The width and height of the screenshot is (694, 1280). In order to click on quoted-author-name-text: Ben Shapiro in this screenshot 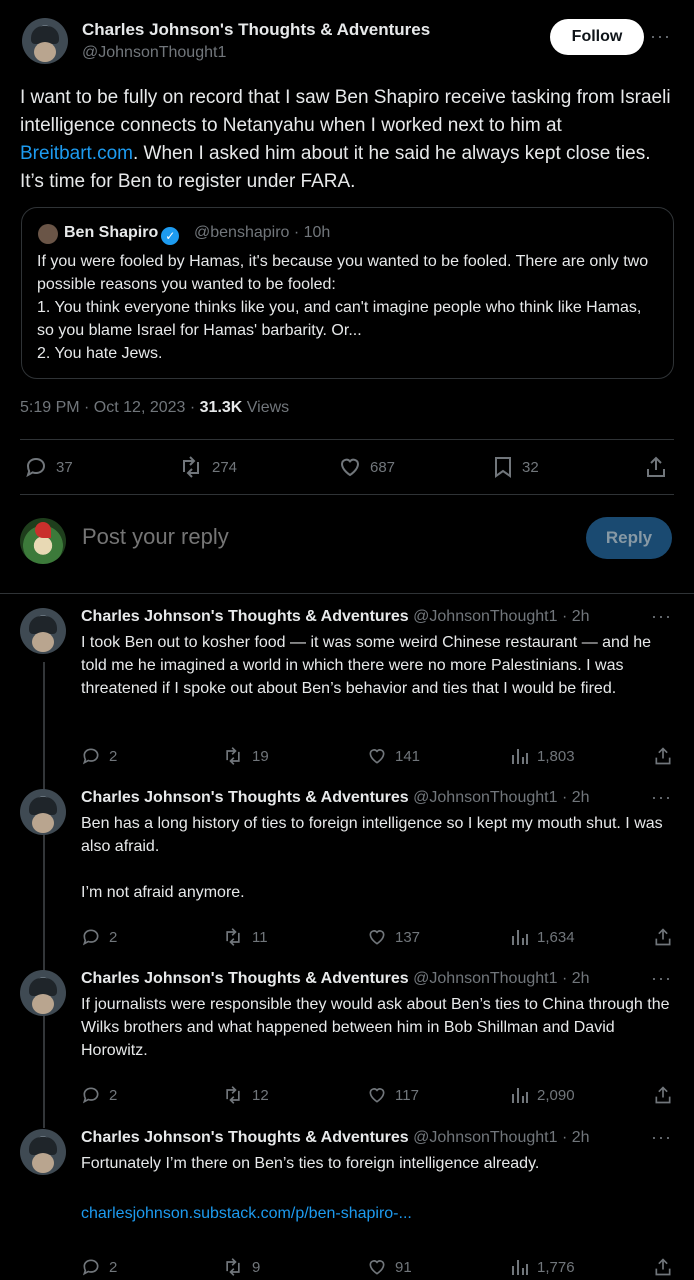, I will do `click(111, 232)`.